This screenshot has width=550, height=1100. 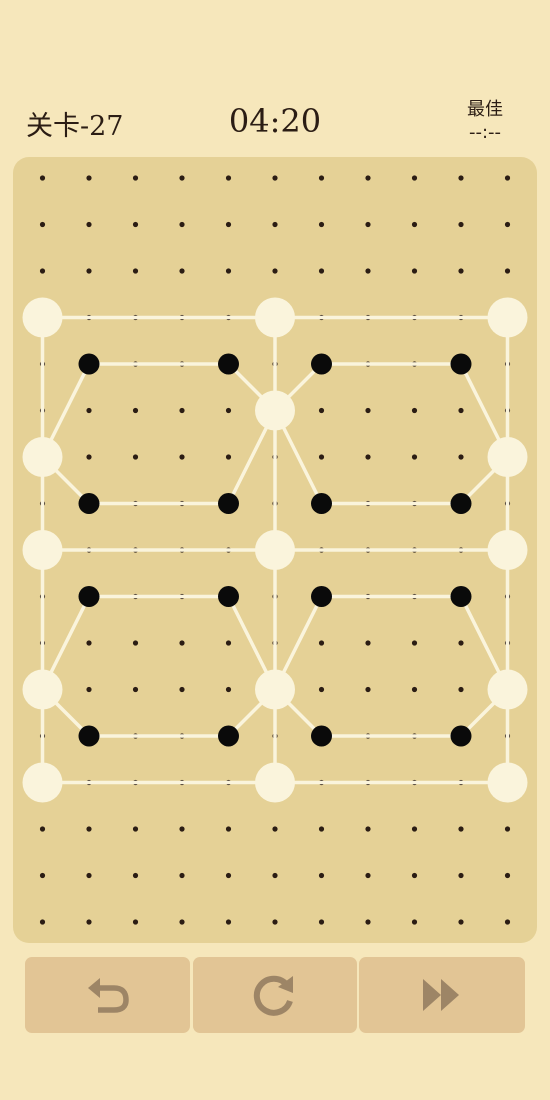 I want to click on skip-button, so click(x=442, y=995).